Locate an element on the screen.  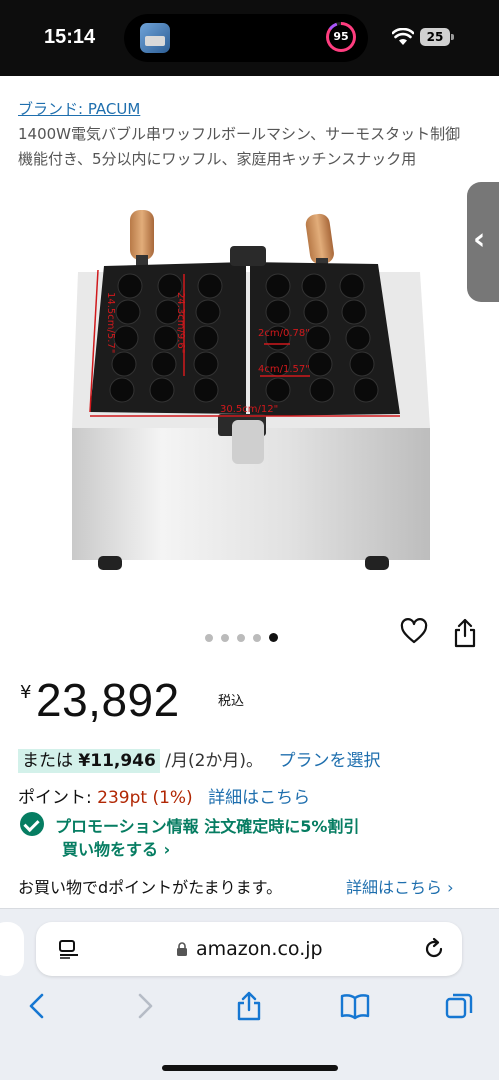
image-dim-ball: 4cm/1.57" is located at coordinates (284, 369).